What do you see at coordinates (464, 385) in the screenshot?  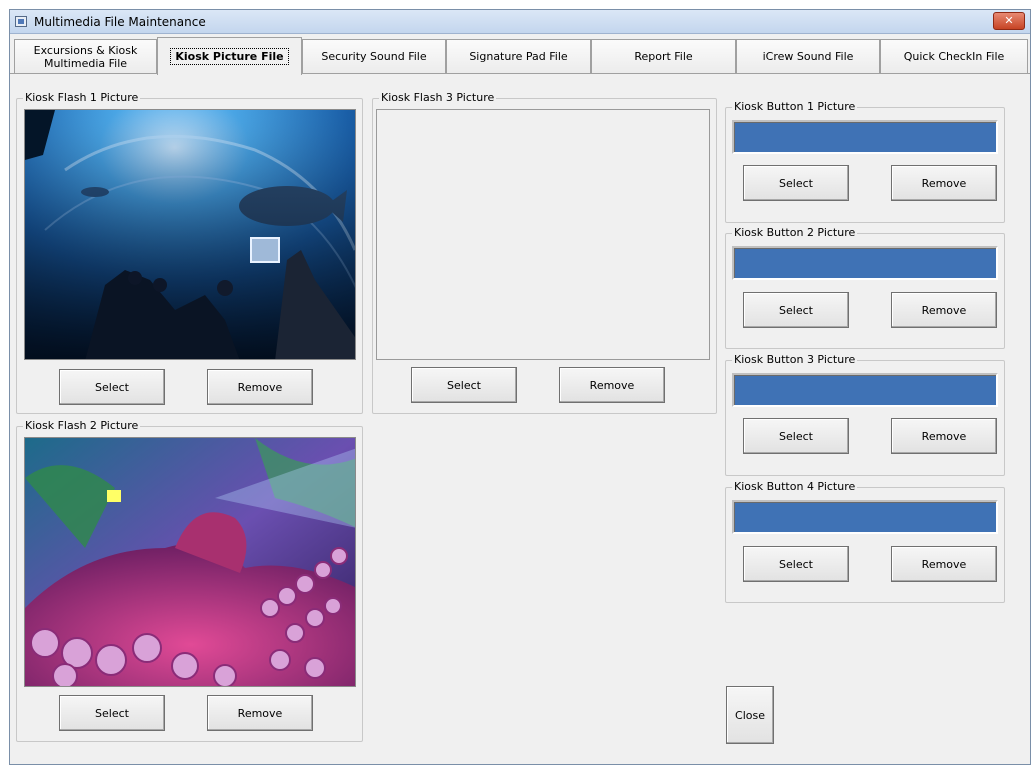 I see `flash-3-select-button: Select` at bounding box center [464, 385].